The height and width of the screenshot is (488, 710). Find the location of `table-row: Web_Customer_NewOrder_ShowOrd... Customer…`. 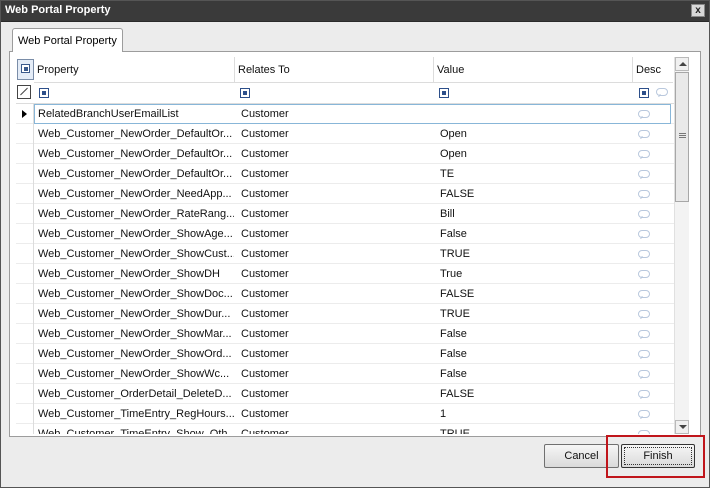

table-row: Web_Customer_NewOrder_ShowOrd... Customer… is located at coordinates (351, 354).